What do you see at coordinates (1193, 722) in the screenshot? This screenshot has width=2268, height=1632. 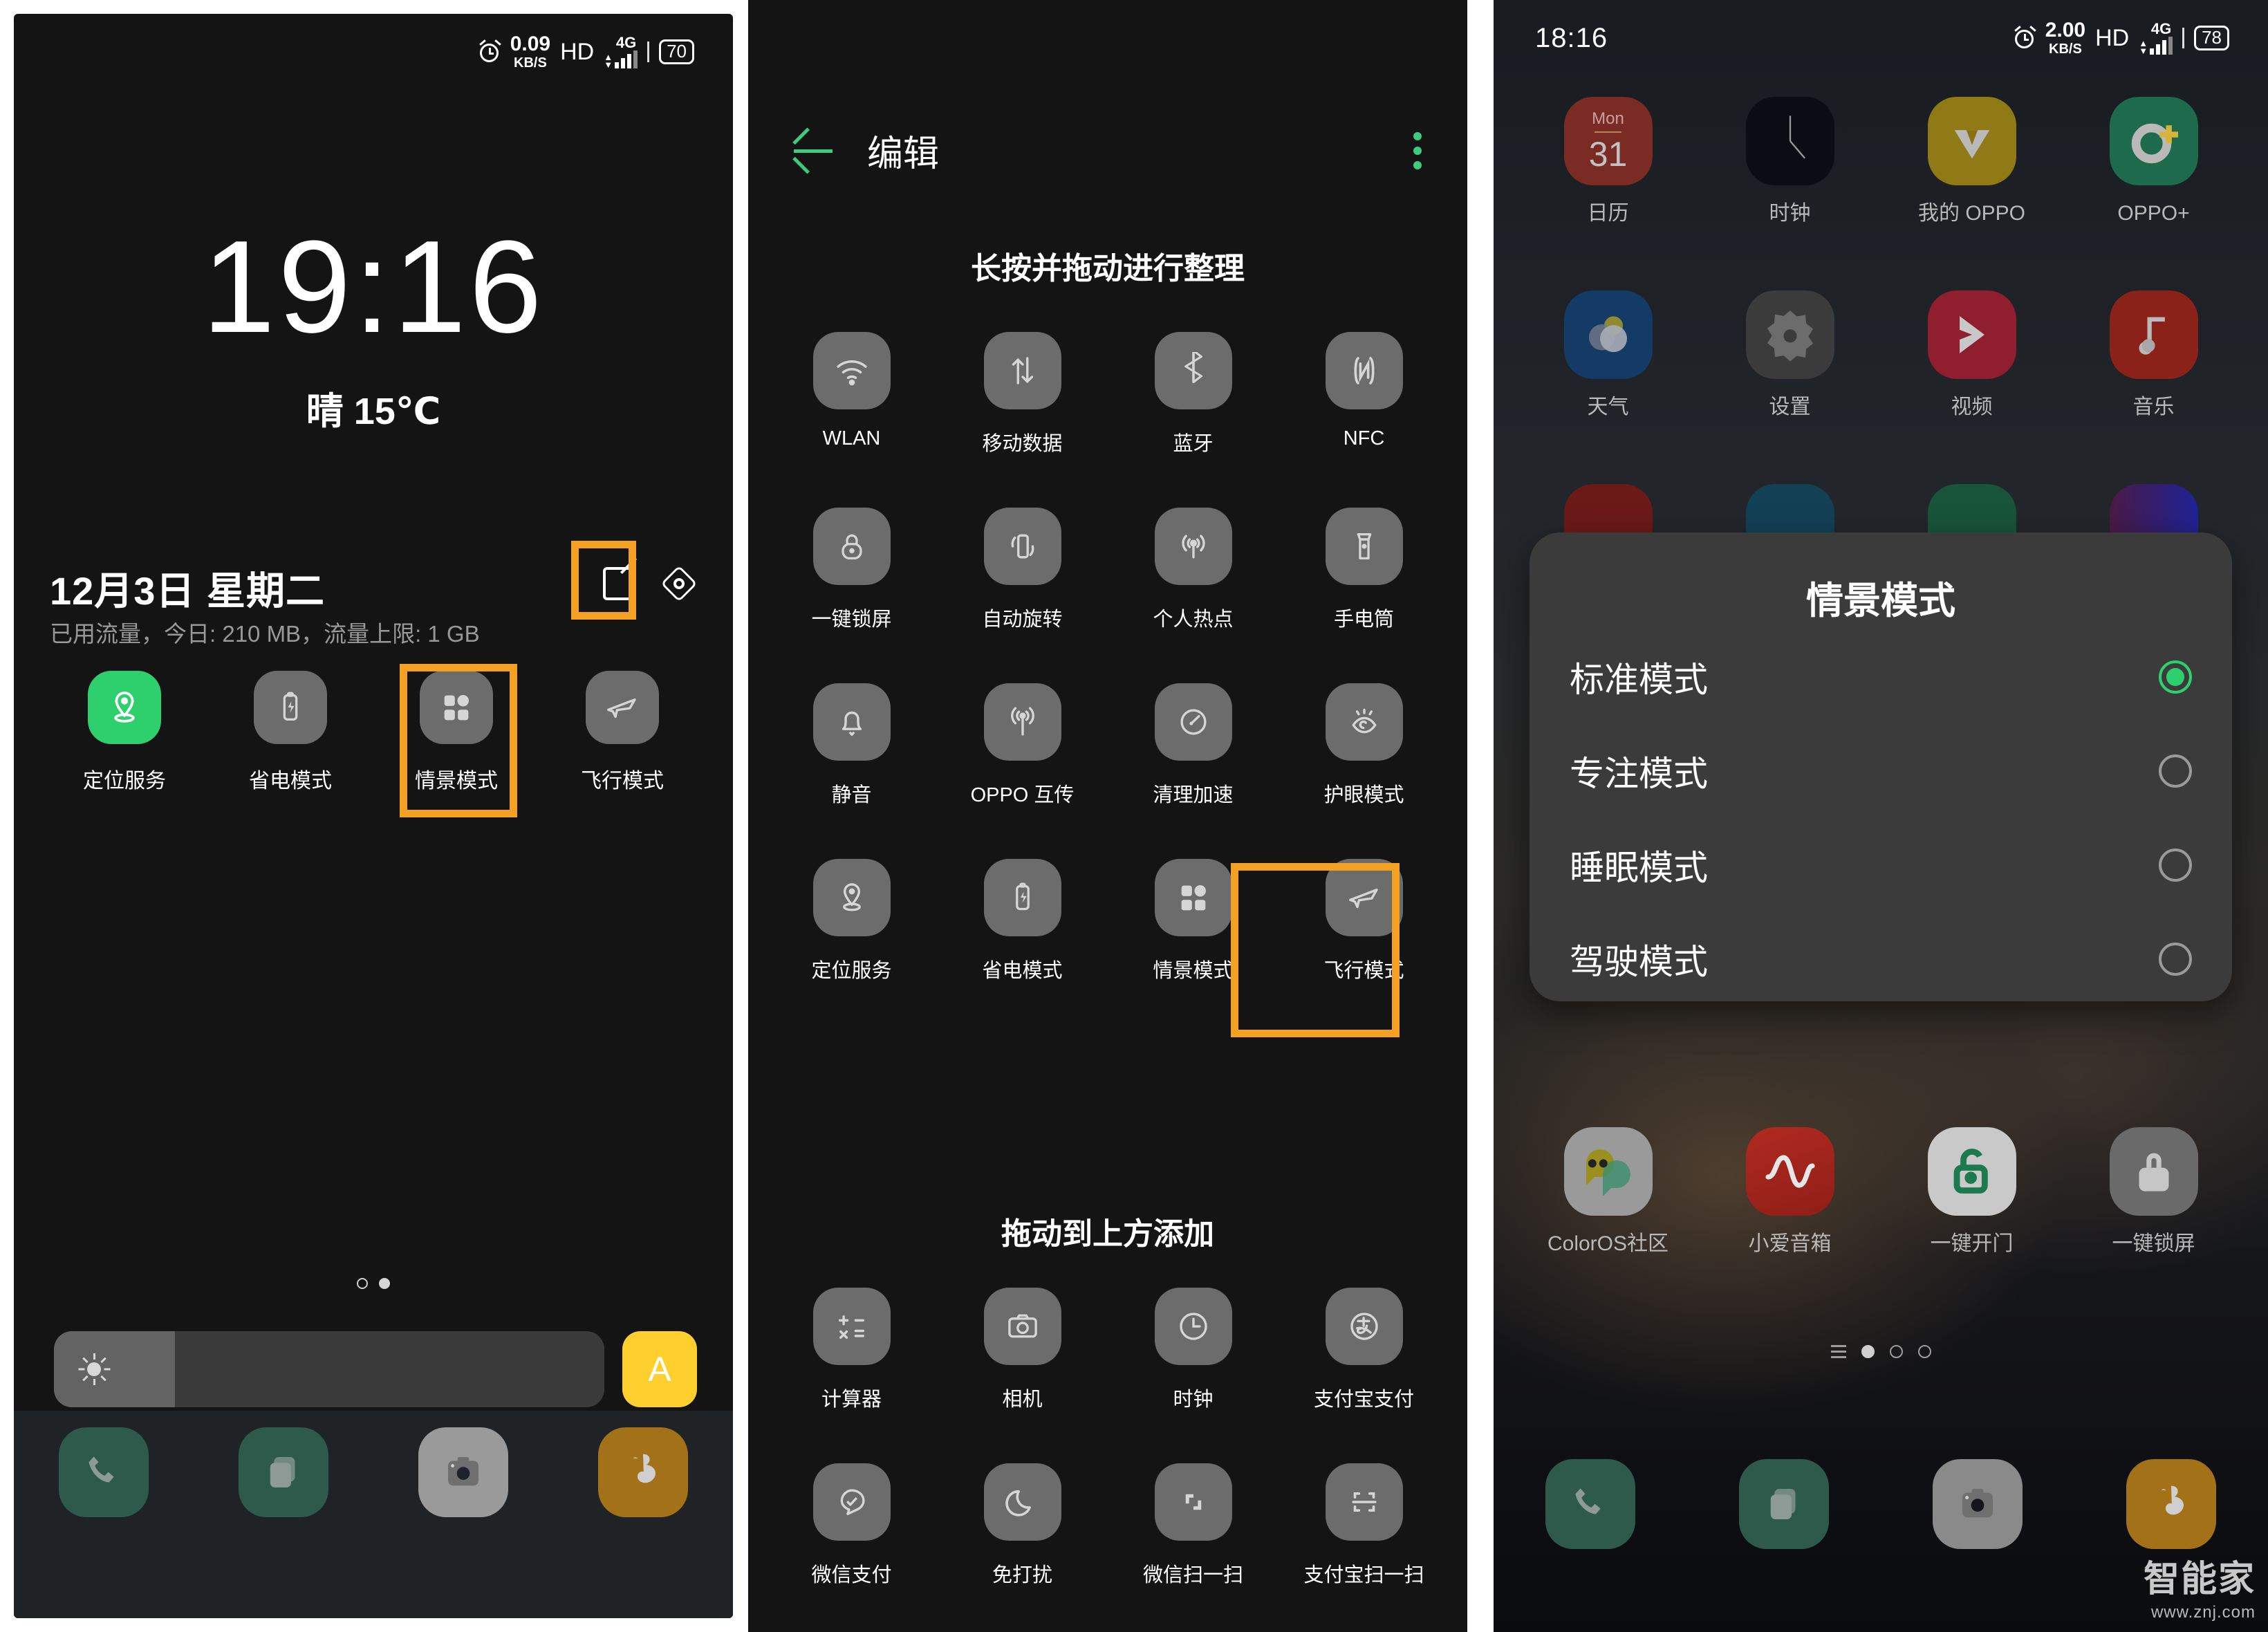 I see `speed-clean-icon` at bounding box center [1193, 722].